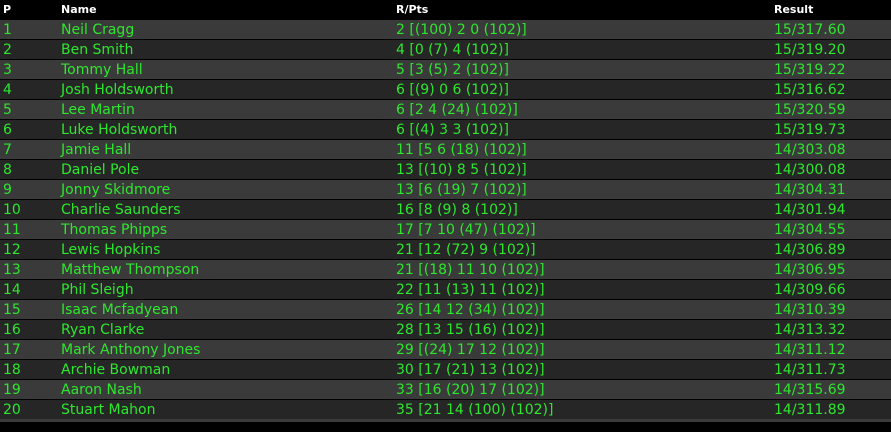 The height and width of the screenshot is (432, 891). I want to click on cell-name: Tommy Hall, so click(225, 69).